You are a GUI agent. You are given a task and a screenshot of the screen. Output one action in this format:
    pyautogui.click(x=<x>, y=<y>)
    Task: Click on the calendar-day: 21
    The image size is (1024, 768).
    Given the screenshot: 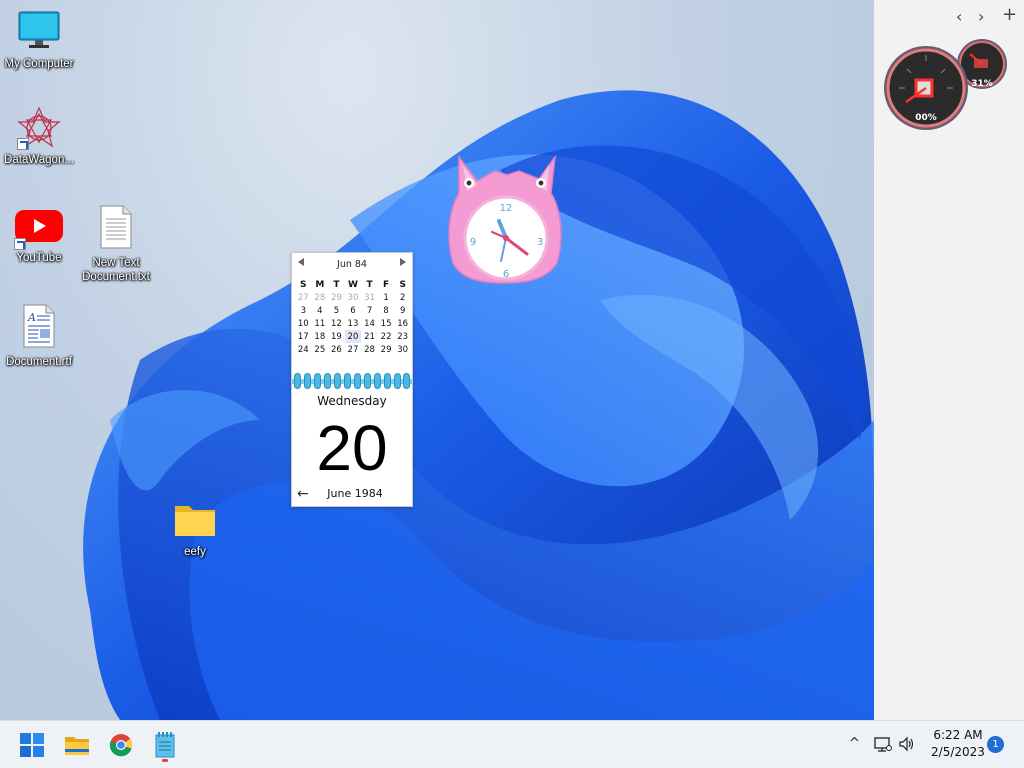 What is the action you would take?
    pyautogui.click(x=369, y=336)
    